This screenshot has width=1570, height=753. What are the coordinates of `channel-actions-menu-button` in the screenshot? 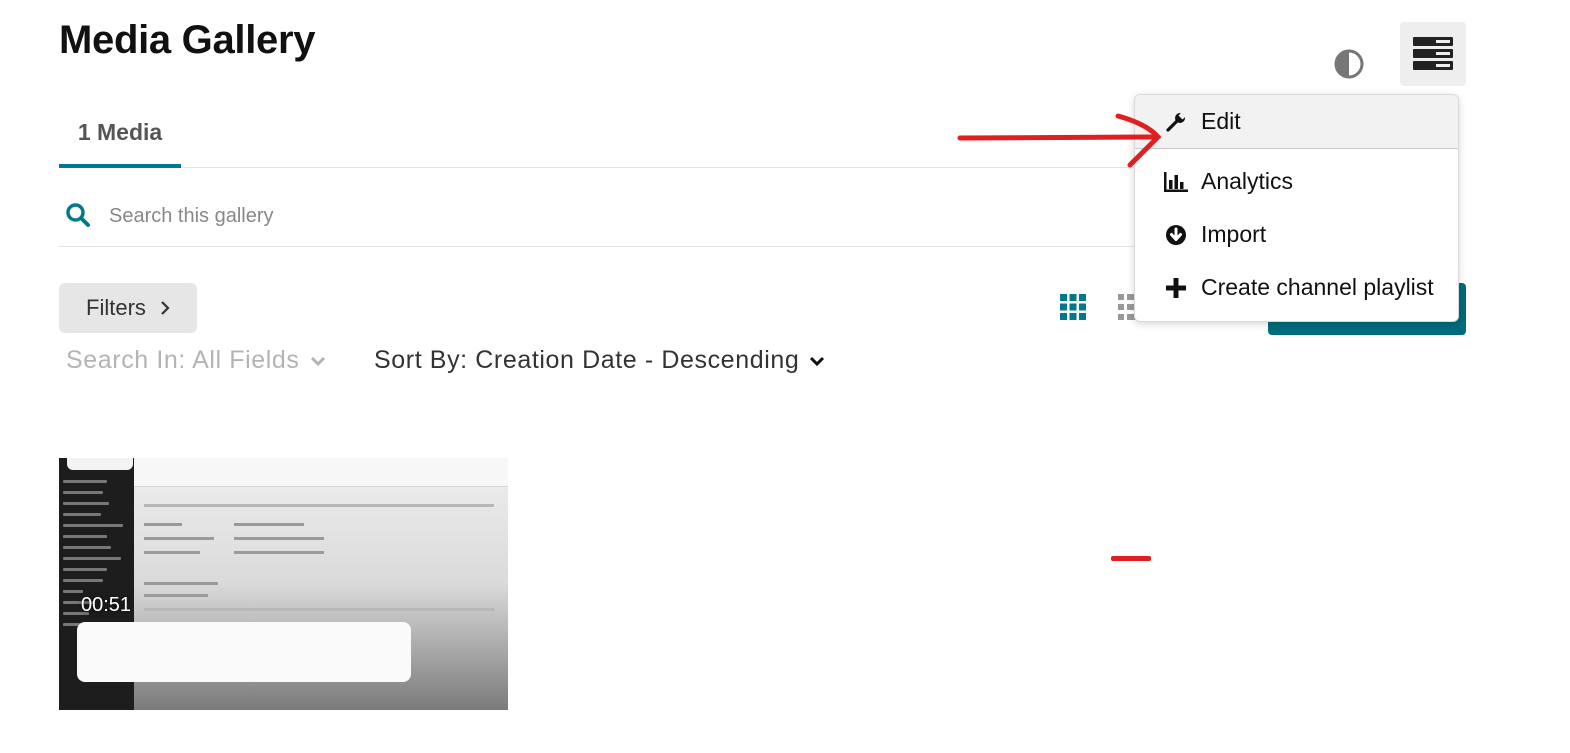 It's located at (1433, 54).